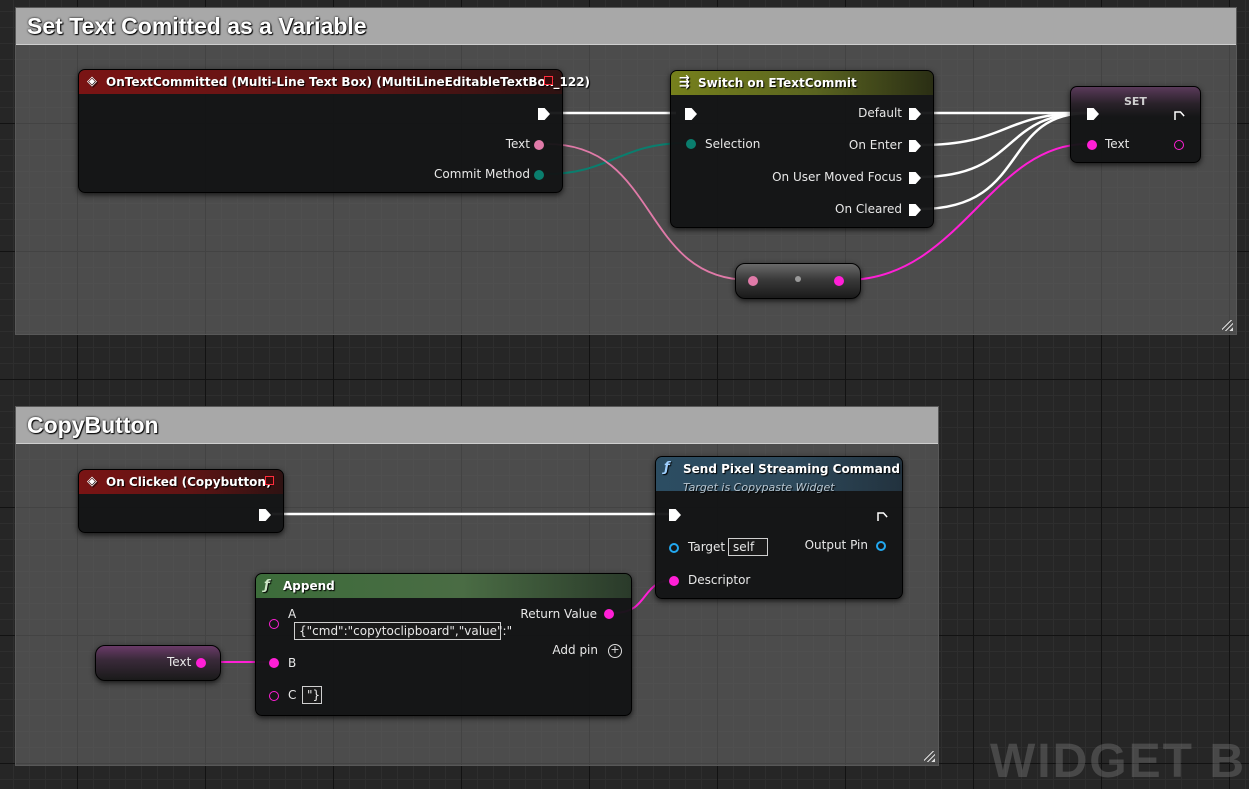 The width and height of the screenshot is (1249, 789). What do you see at coordinates (915, 114) in the screenshot?
I see `exec-out-pin-default` at bounding box center [915, 114].